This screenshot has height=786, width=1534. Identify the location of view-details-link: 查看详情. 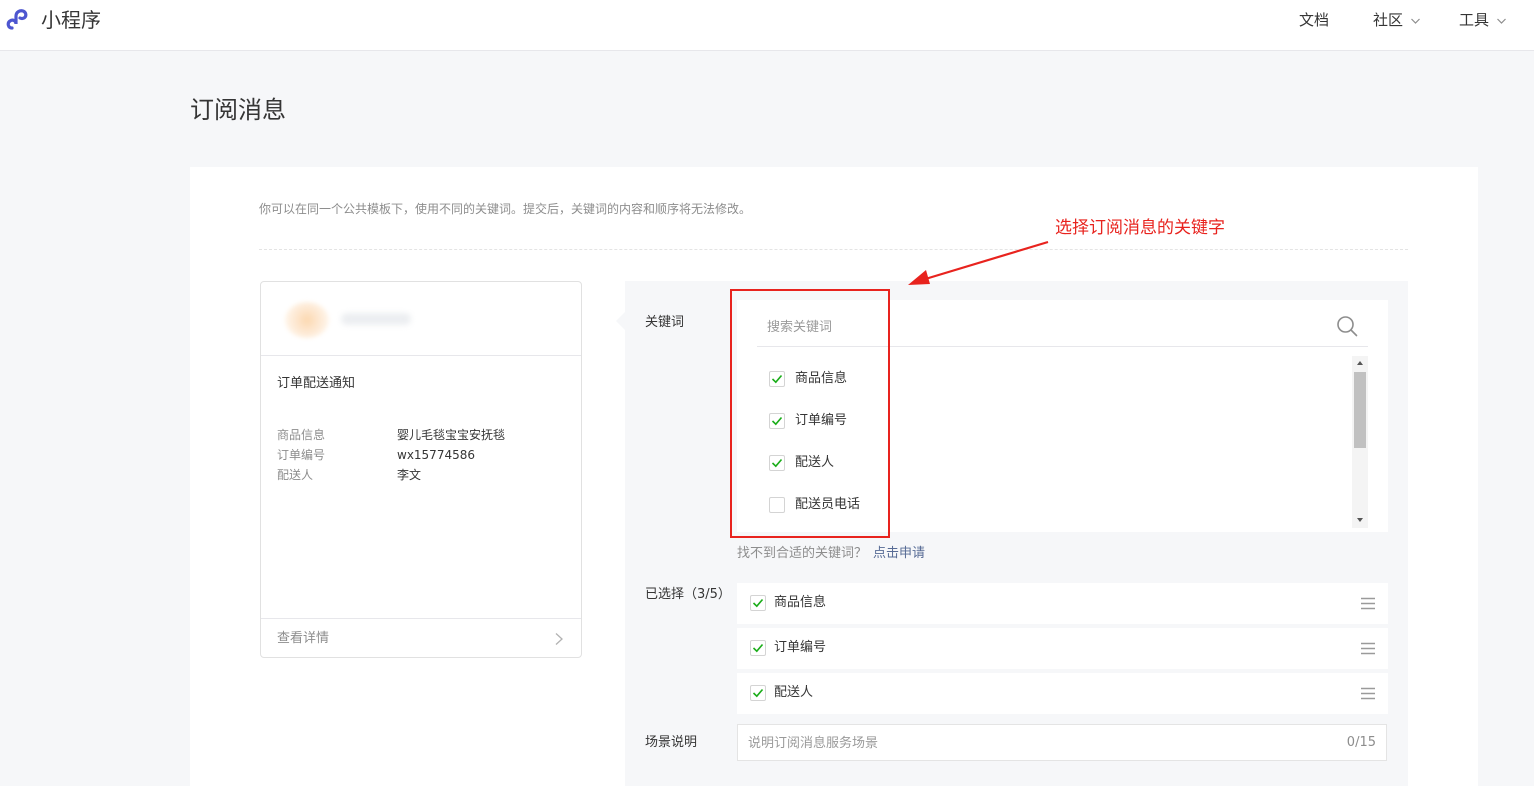
(421, 638).